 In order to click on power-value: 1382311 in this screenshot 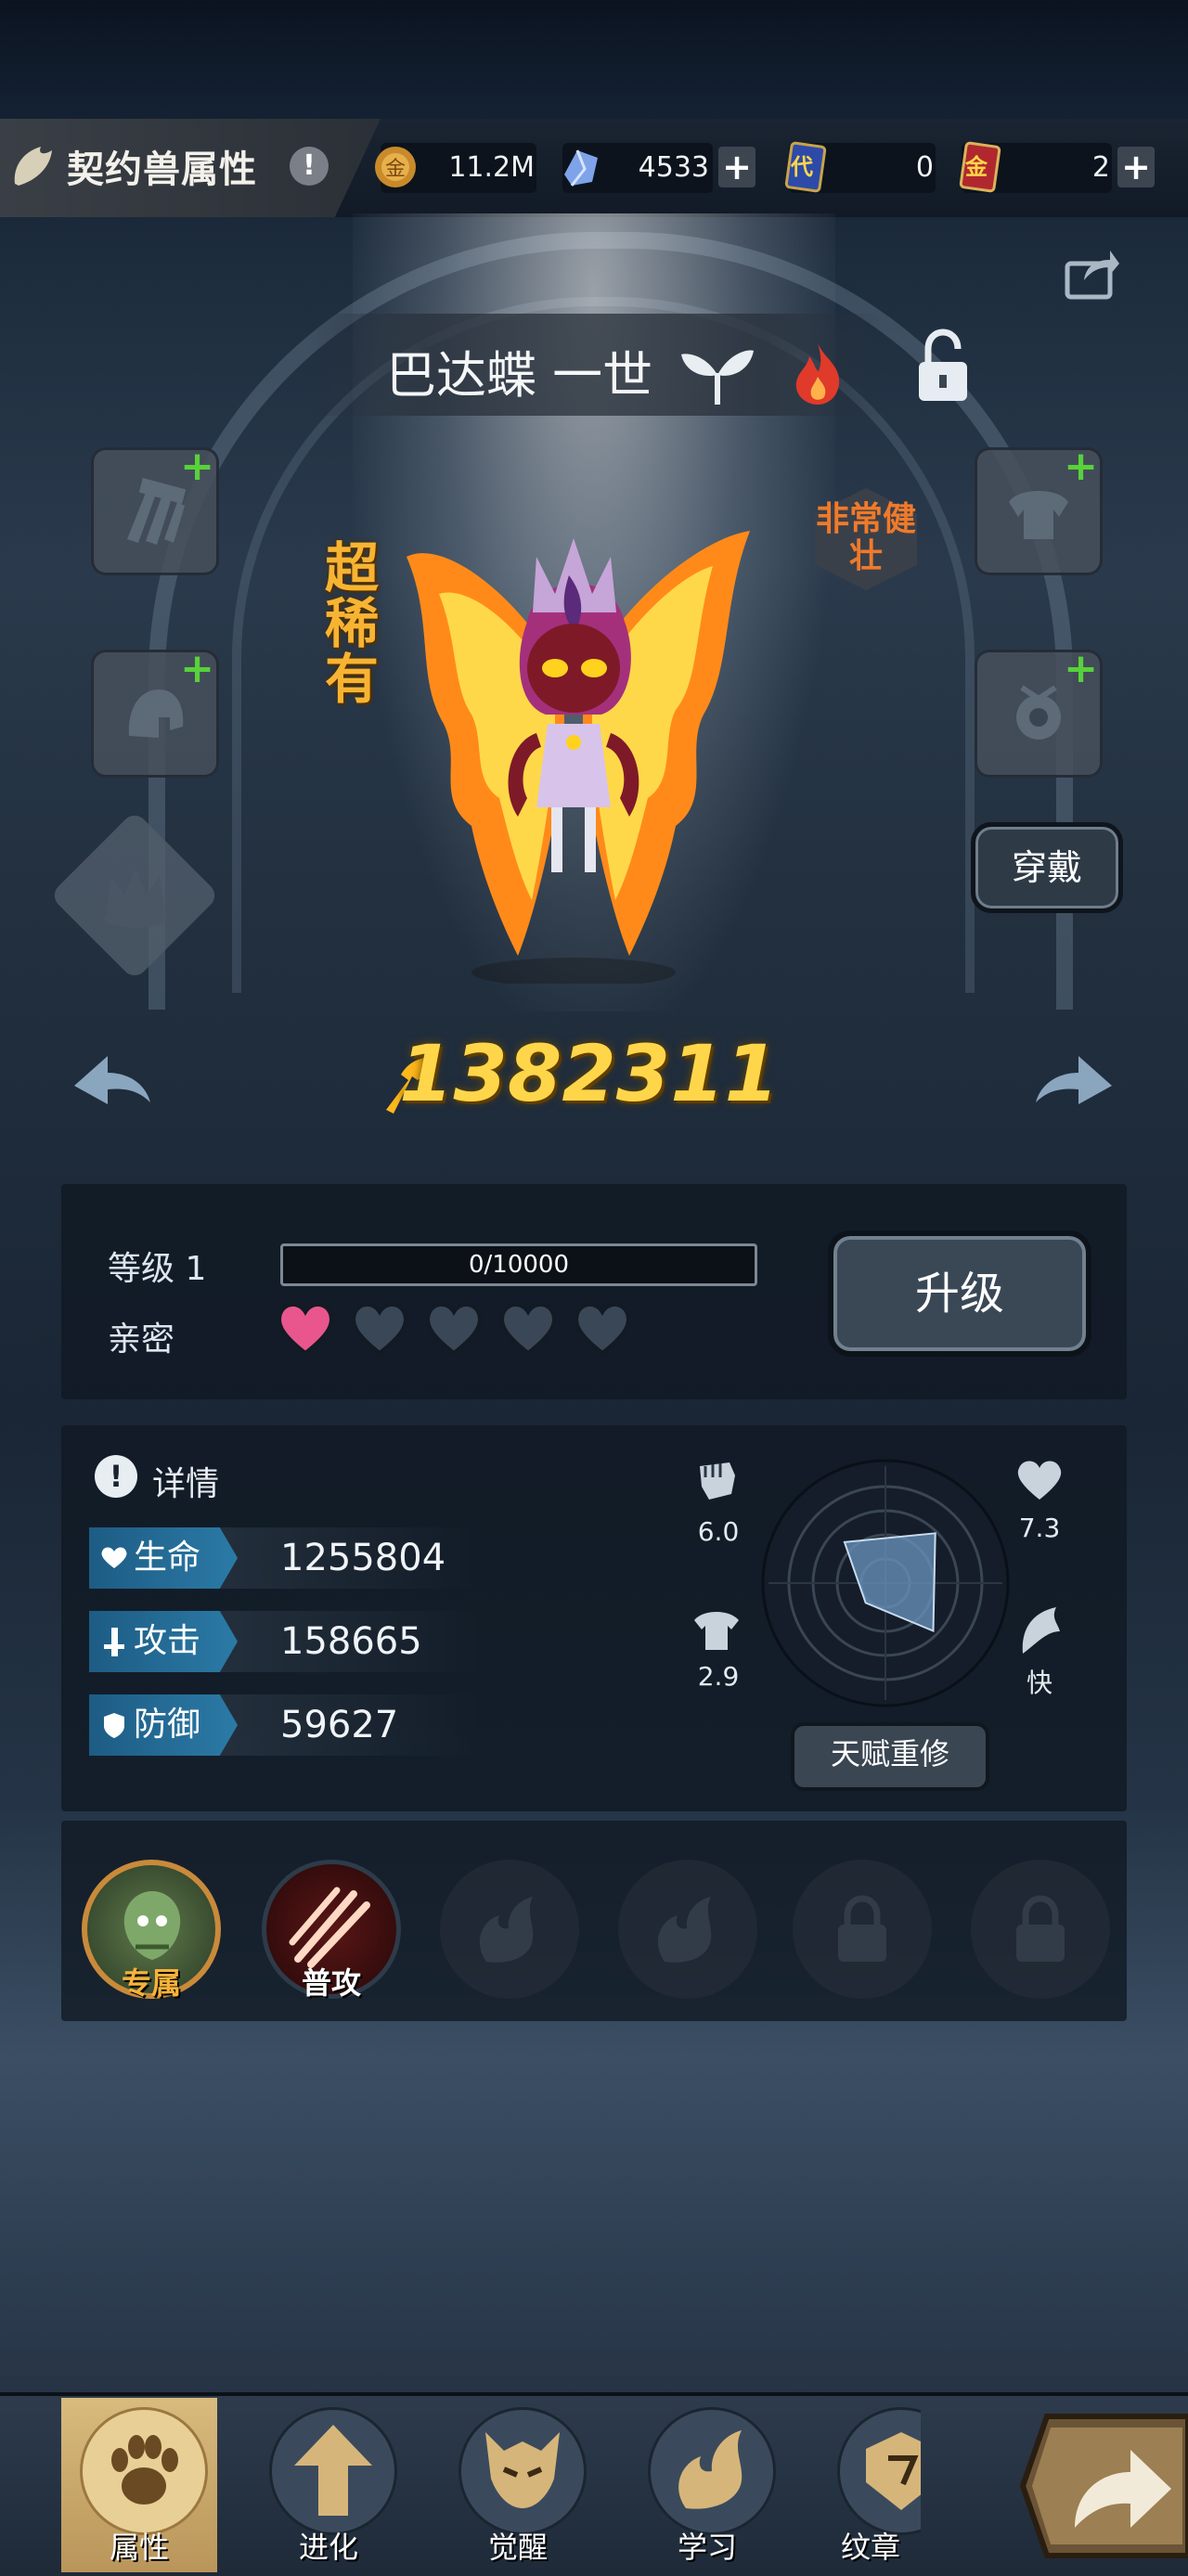, I will do `click(589, 1073)`.